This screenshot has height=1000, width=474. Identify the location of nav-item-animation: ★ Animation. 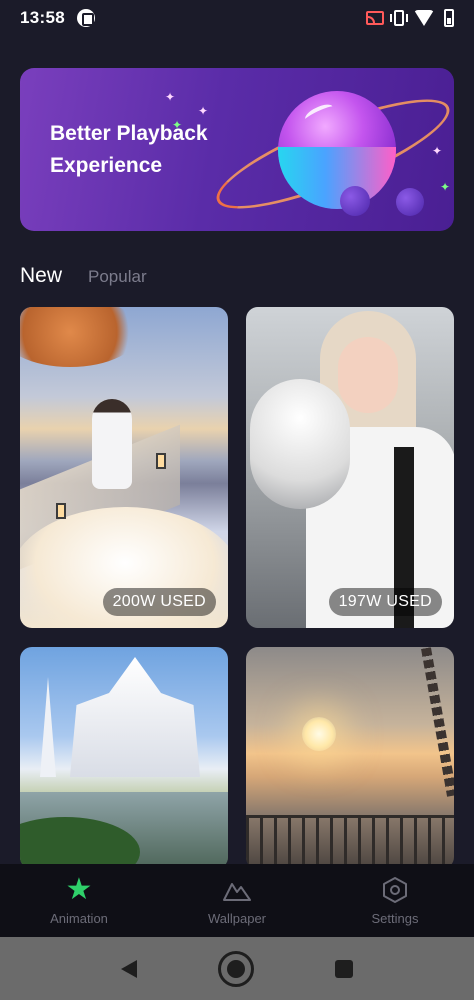
(79, 900).